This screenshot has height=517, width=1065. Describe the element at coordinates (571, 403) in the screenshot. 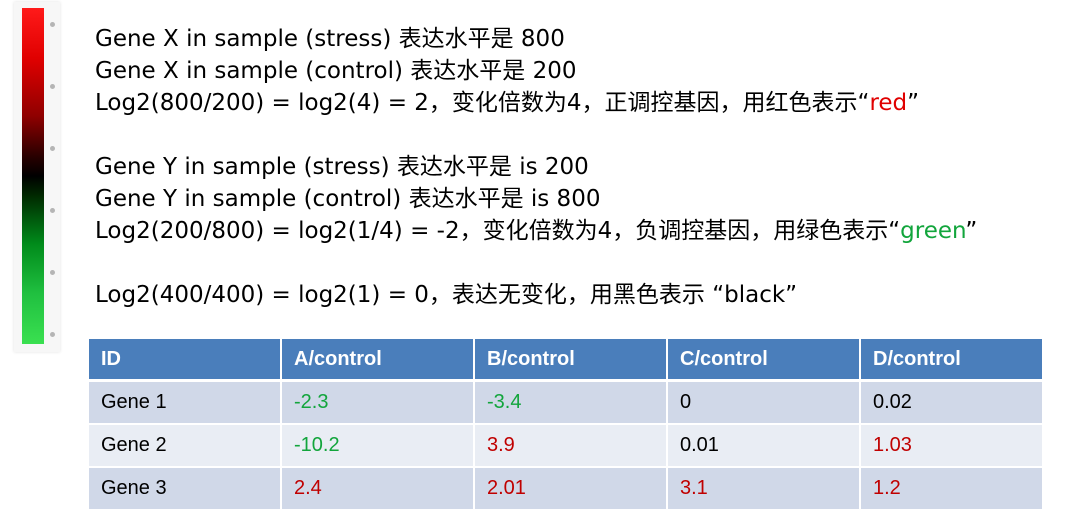

I see `table-cell: -3.4` at that location.